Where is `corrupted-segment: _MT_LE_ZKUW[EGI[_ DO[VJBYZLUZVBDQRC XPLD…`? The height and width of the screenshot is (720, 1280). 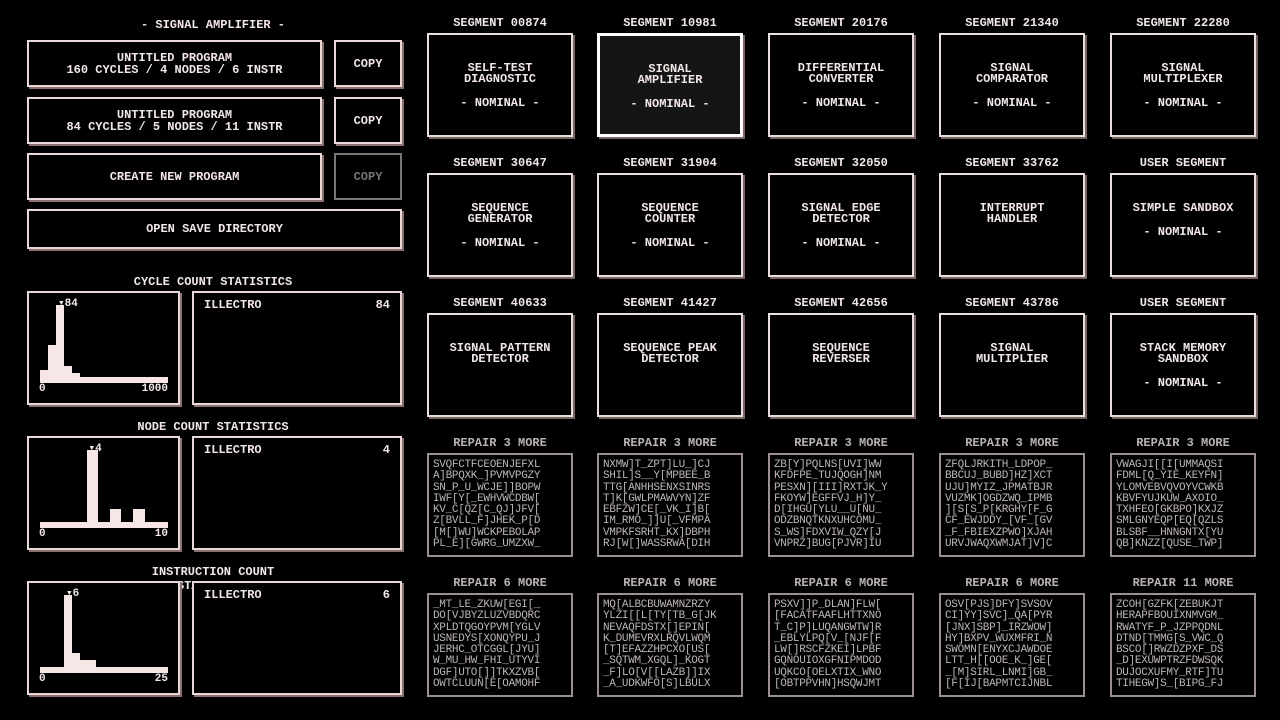
corrupted-segment: _MT_LE_ZKUW[EGI[_ DO[VJBYZLUZVBDQRC XPLD… is located at coordinates (500, 645).